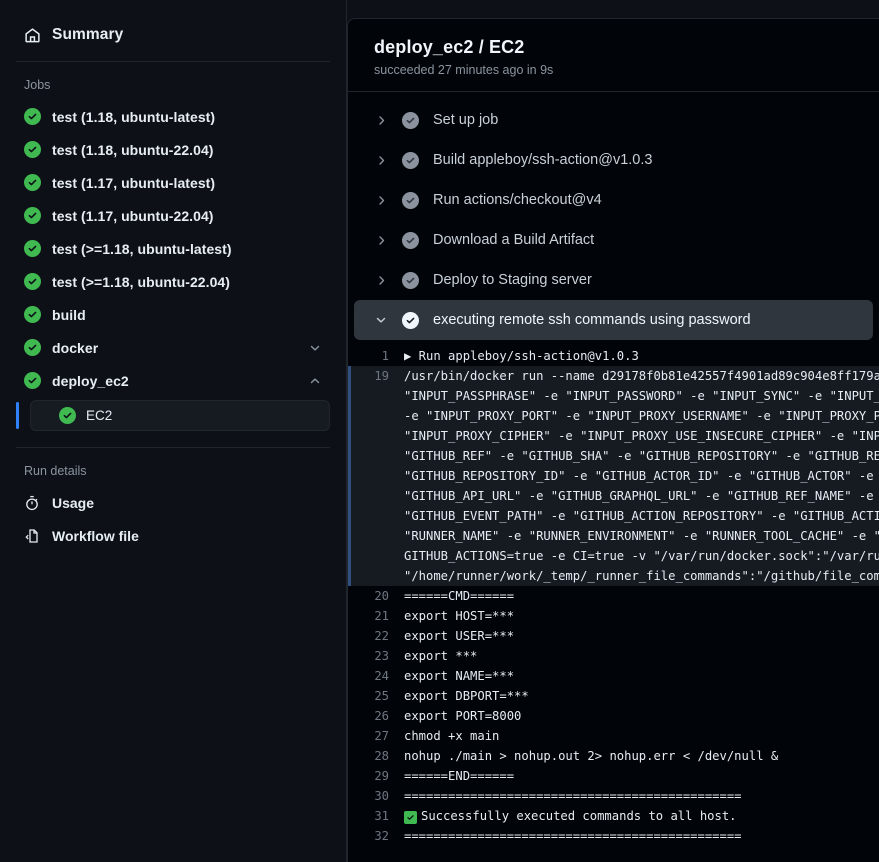 Image resolution: width=879 pixels, height=862 pixels. What do you see at coordinates (32, 536) in the screenshot?
I see `file-code-icon` at bounding box center [32, 536].